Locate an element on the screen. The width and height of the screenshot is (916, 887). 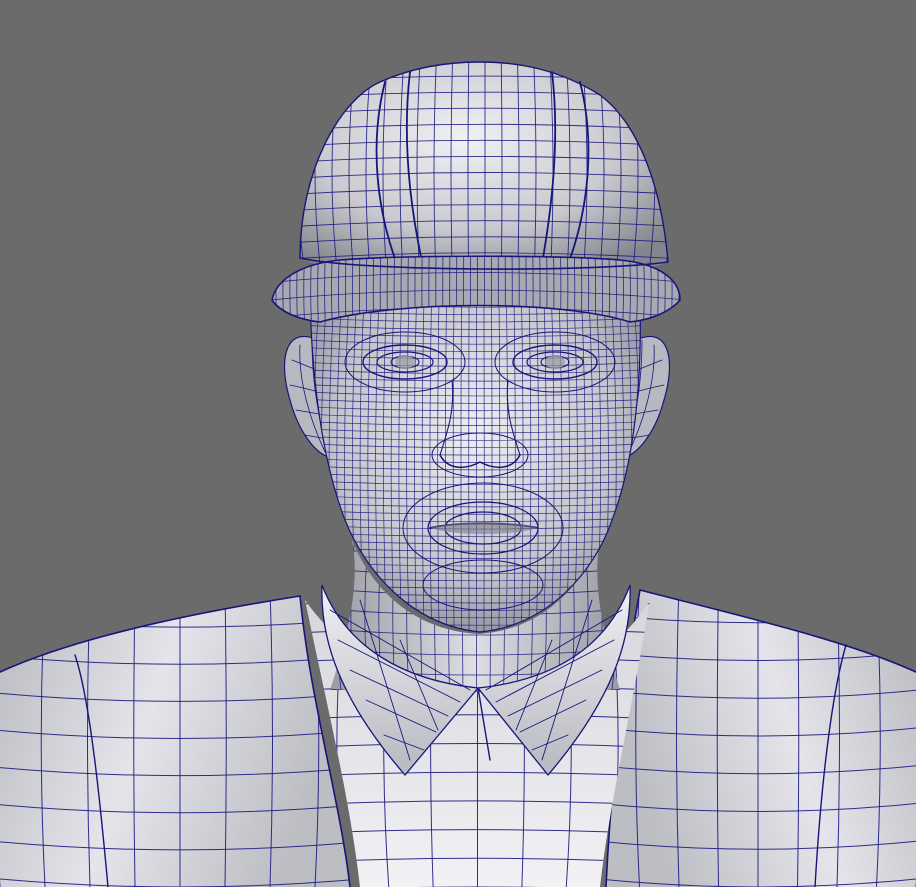
left-eye is located at coordinates (405, 362).